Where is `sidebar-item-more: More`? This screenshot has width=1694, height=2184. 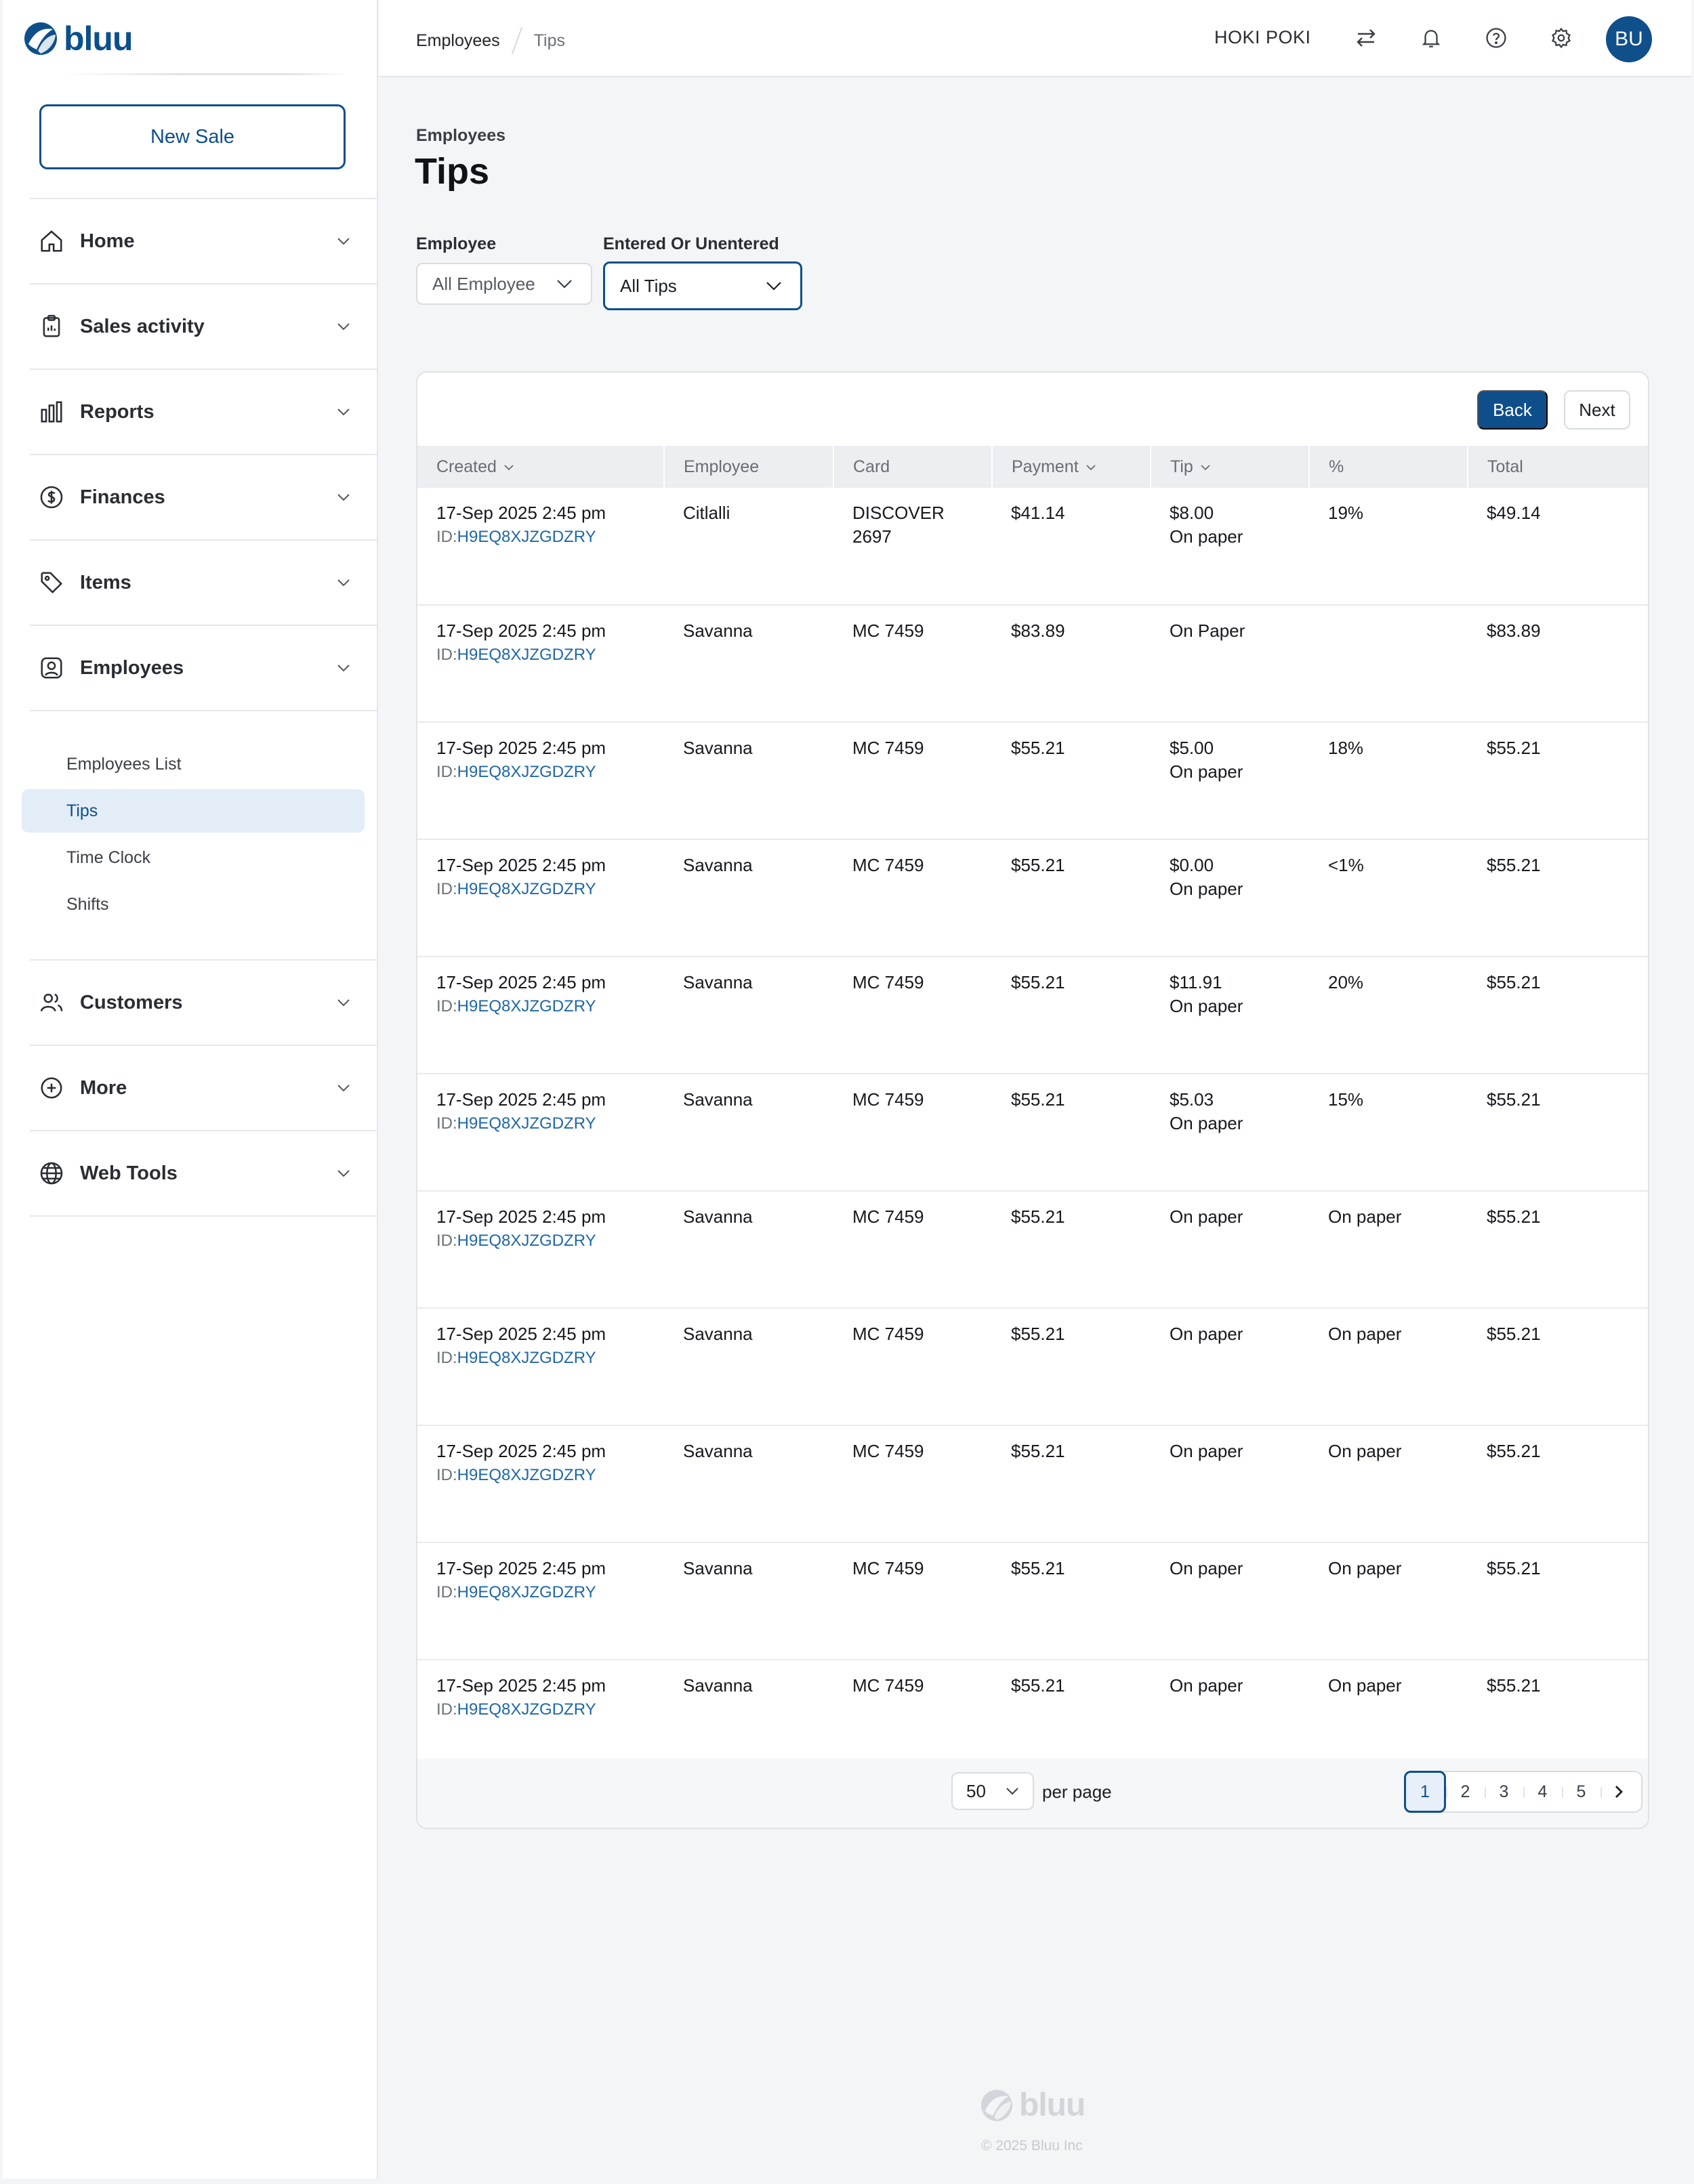
sidebar-item-more: More is located at coordinates (204, 1087).